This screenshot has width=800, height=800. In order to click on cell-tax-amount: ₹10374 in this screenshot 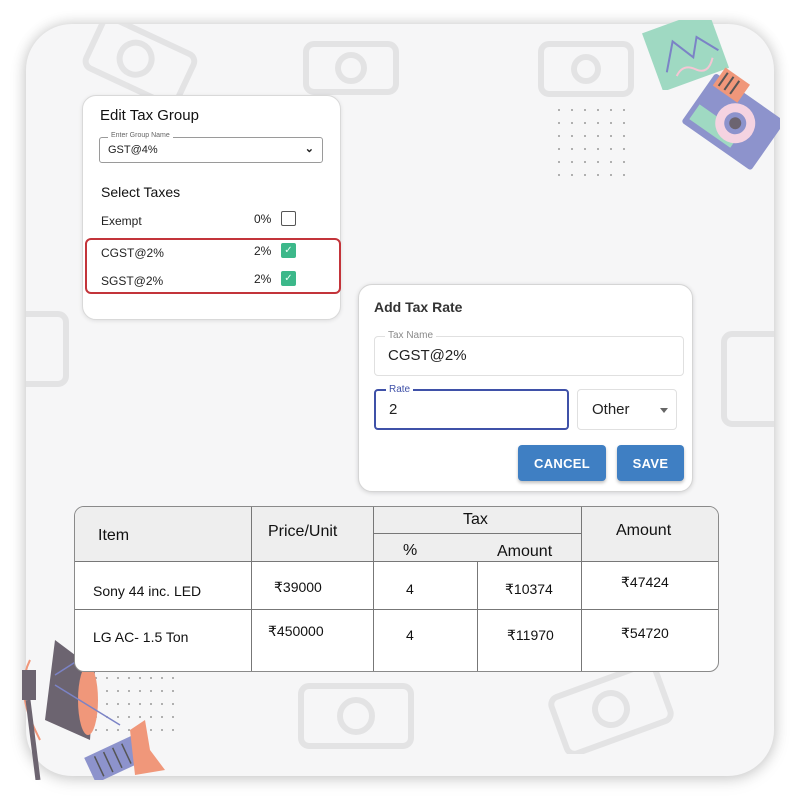, I will do `click(529, 589)`.